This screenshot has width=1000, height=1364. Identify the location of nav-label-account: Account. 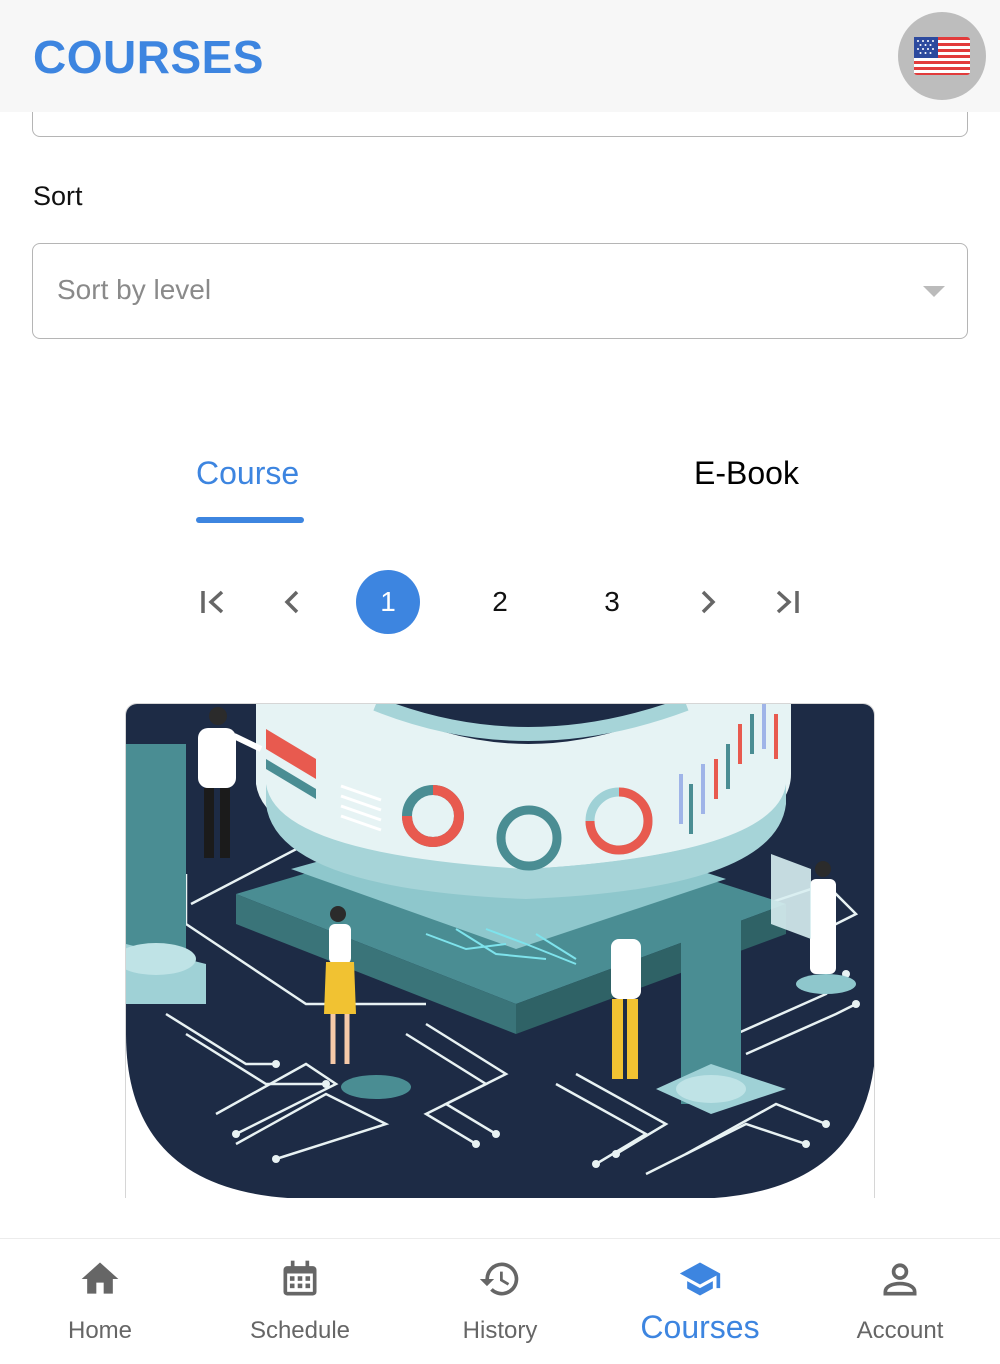
(900, 1330).